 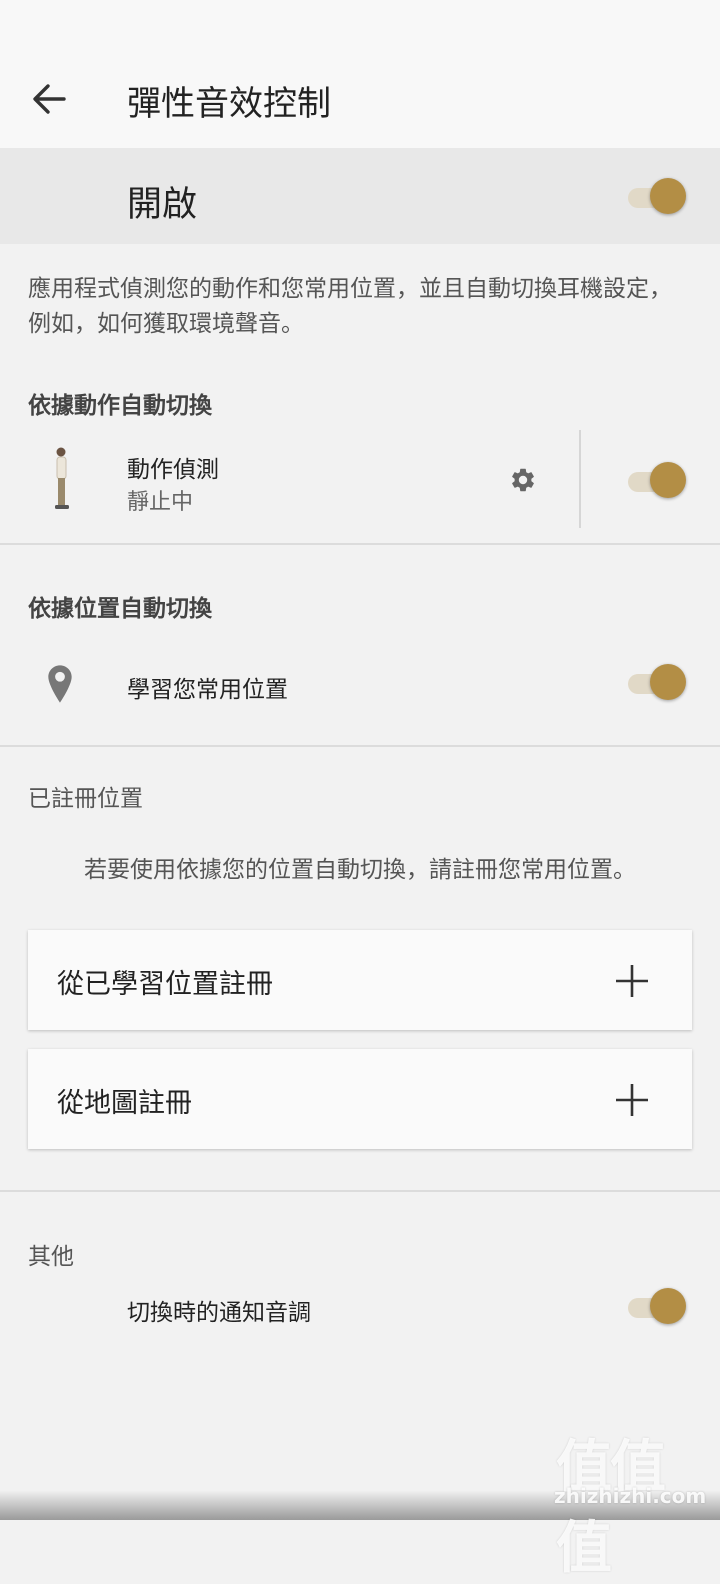 What do you see at coordinates (207, 690) in the screenshot?
I see `learn-location-title: 學習您常用位置` at bounding box center [207, 690].